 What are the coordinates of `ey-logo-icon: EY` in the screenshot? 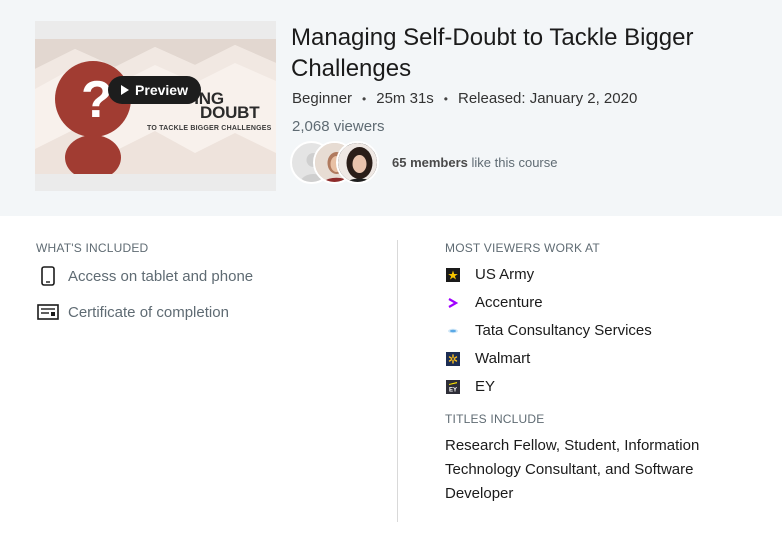 It's located at (453, 386).